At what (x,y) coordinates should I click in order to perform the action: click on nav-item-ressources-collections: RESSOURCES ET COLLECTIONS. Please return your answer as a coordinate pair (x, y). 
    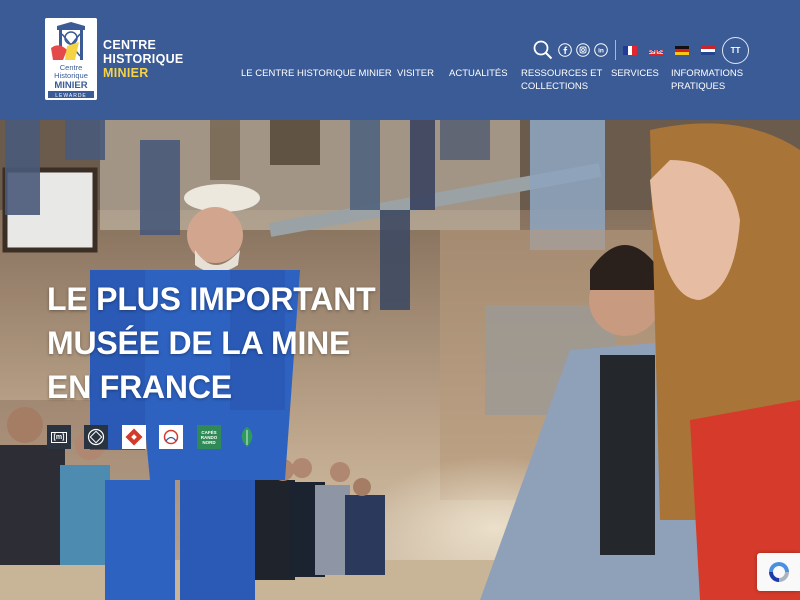
    Looking at the image, I should click on (561, 80).